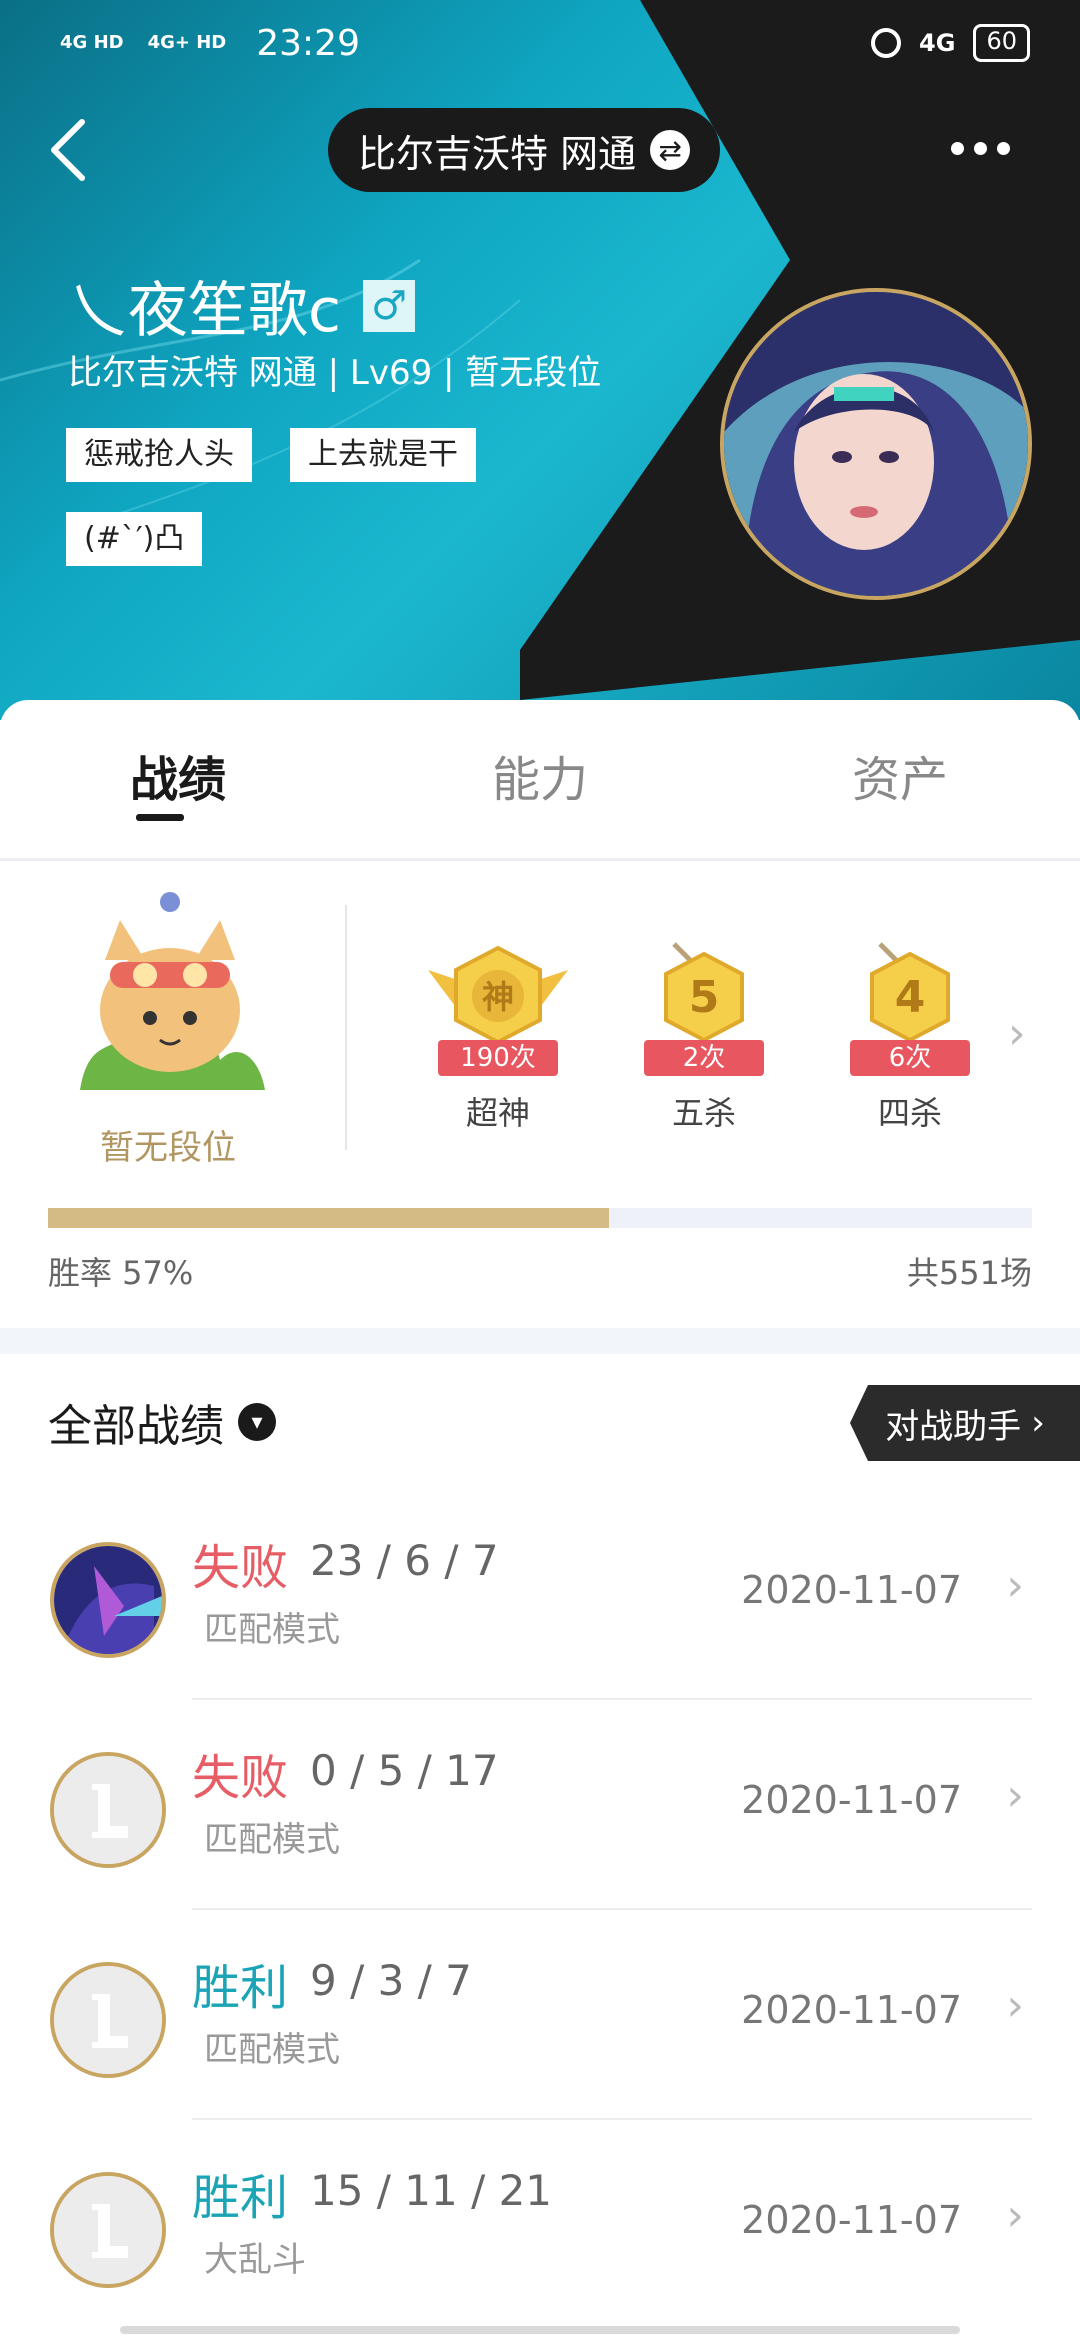  I want to click on badge-count: 6次, so click(910, 1058).